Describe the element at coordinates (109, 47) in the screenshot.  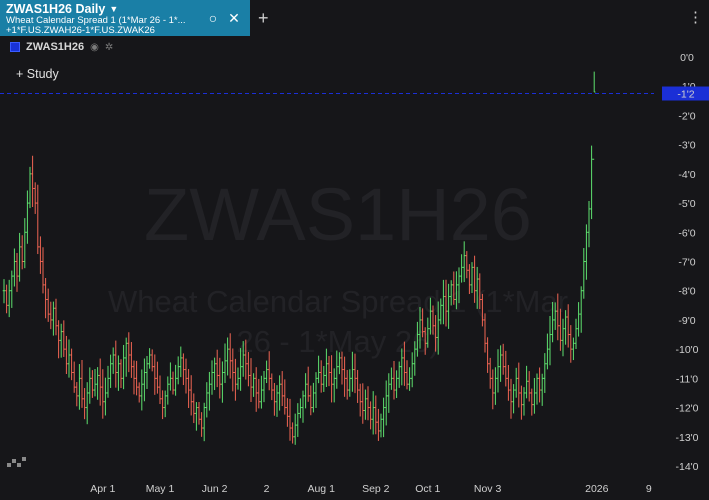
I see `gear-icon: ✲` at that location.